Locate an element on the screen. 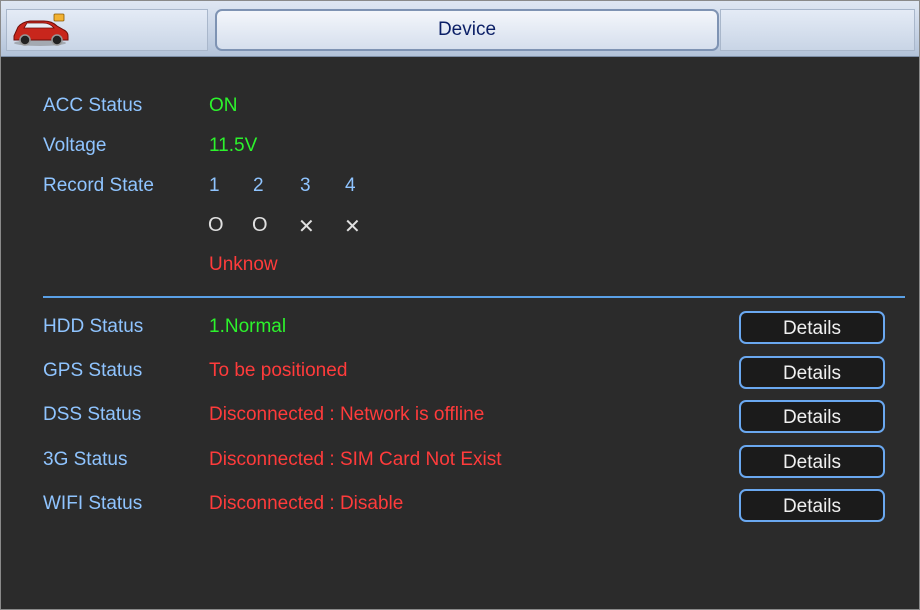 This screenshot has height=610, width=920. dss-status-value: Disconnected : Network is offline is located at coordinates (347, 414).